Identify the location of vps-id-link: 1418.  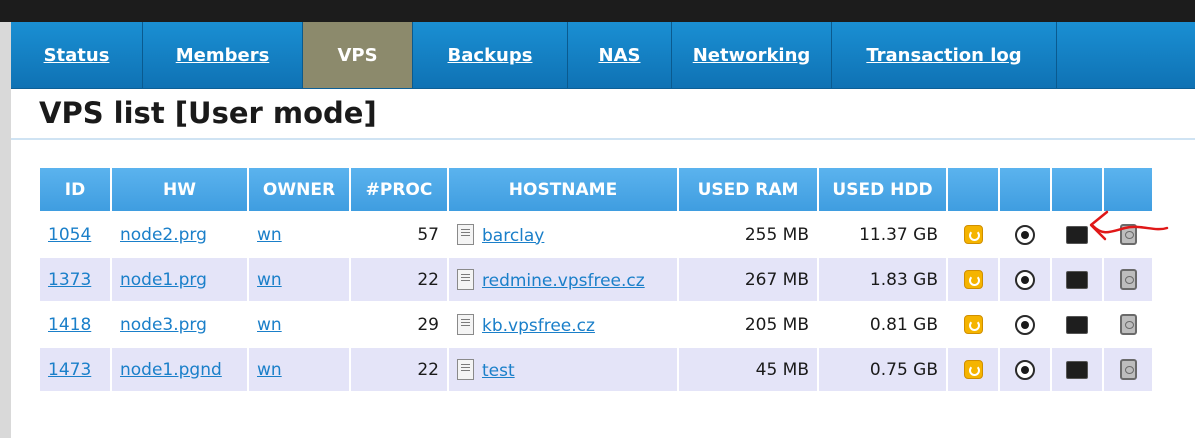
(69, 325).